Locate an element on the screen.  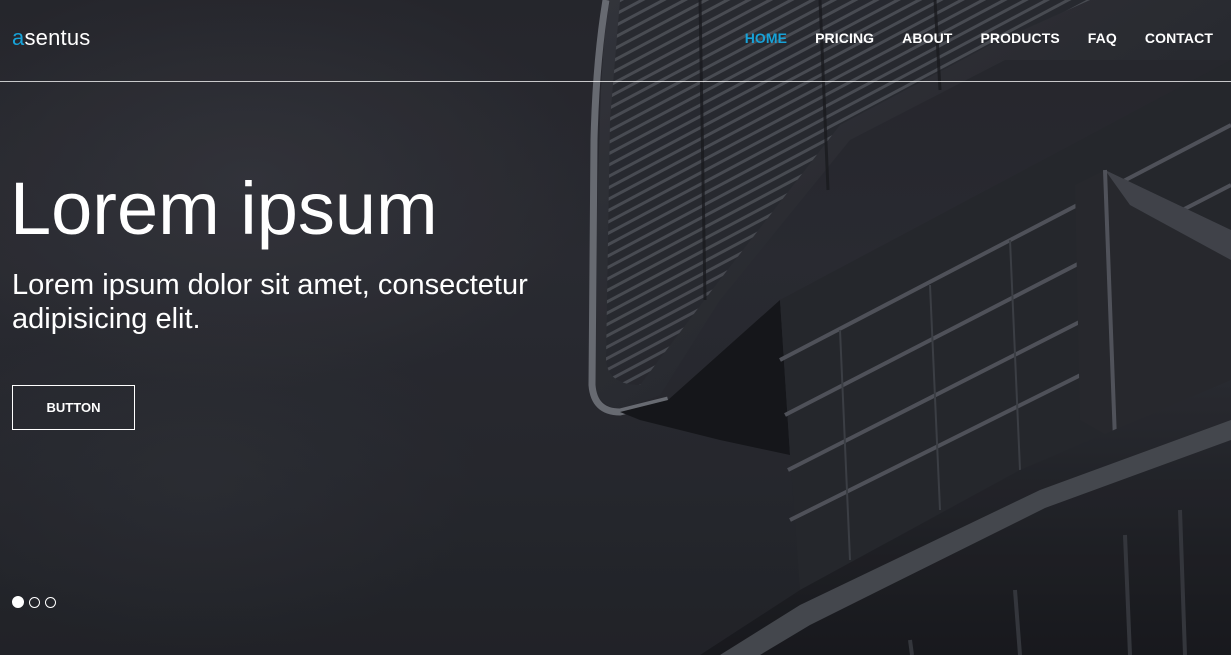
nav-home-link: HOME is located at coordinates (766, 38).